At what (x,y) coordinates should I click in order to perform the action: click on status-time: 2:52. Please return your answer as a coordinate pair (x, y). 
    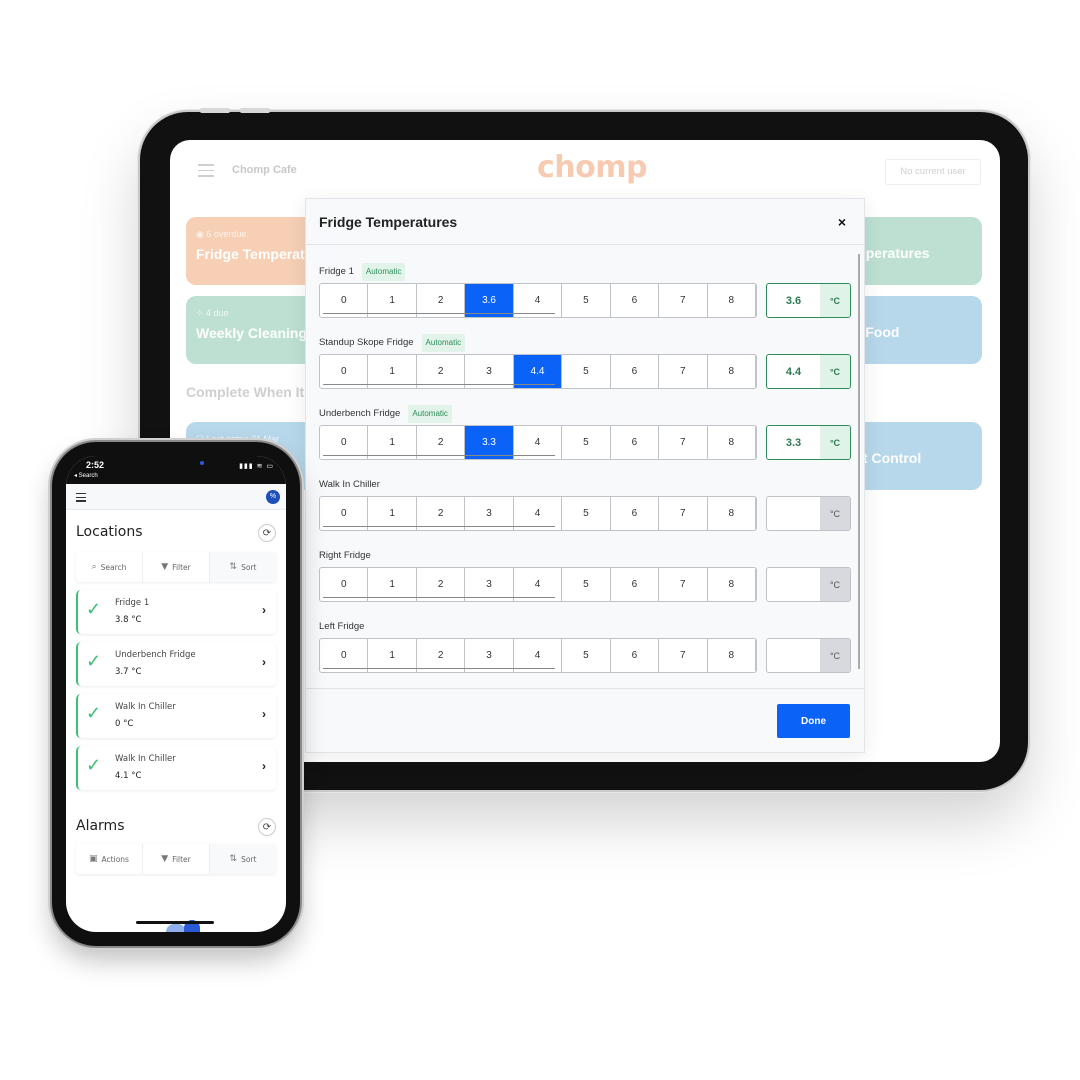
    Looking at the image, I should click on (95, 465).